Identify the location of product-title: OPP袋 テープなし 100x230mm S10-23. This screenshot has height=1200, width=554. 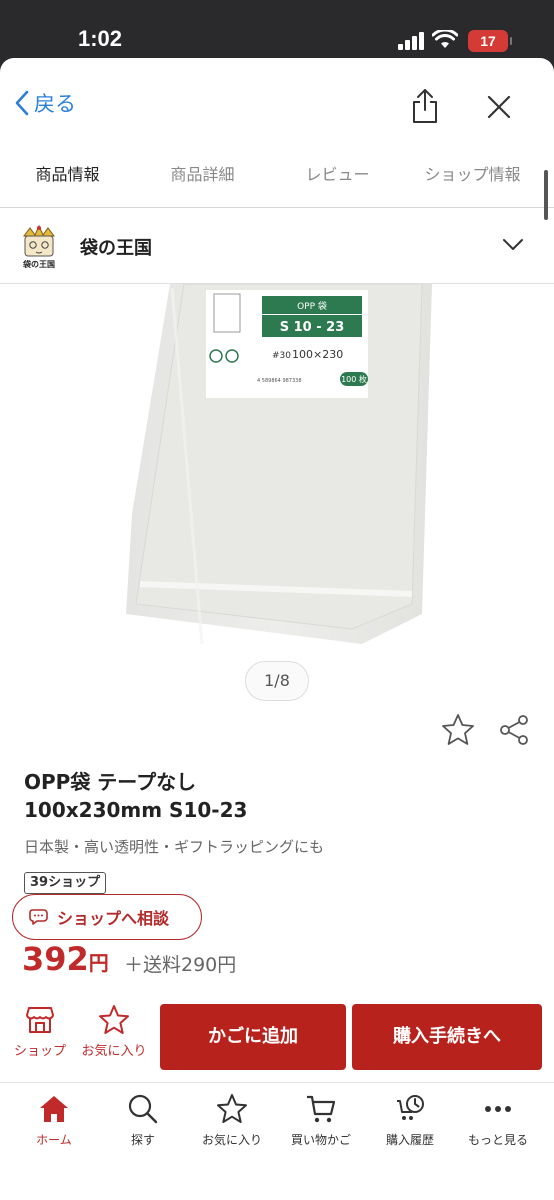
(274, 796).